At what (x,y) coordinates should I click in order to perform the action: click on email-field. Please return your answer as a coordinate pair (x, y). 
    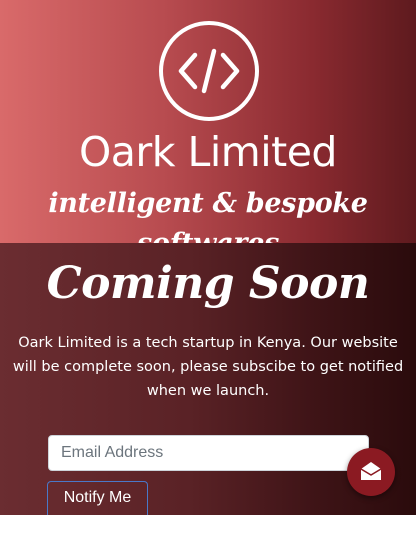
    Looking at the image, I should click on (208, 453).